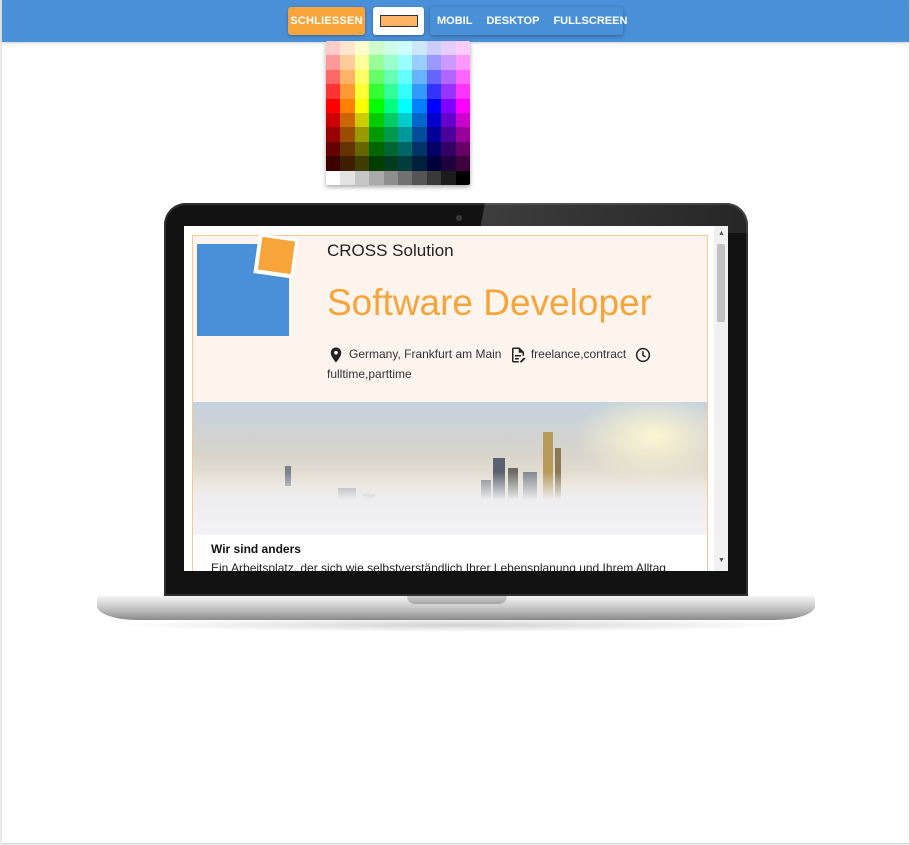 This screenshot has width=910, height=845. Describe the element at coordinates (512, 21) in the screenshot. I see `view-desktop-button: DESKTOP` at that location.